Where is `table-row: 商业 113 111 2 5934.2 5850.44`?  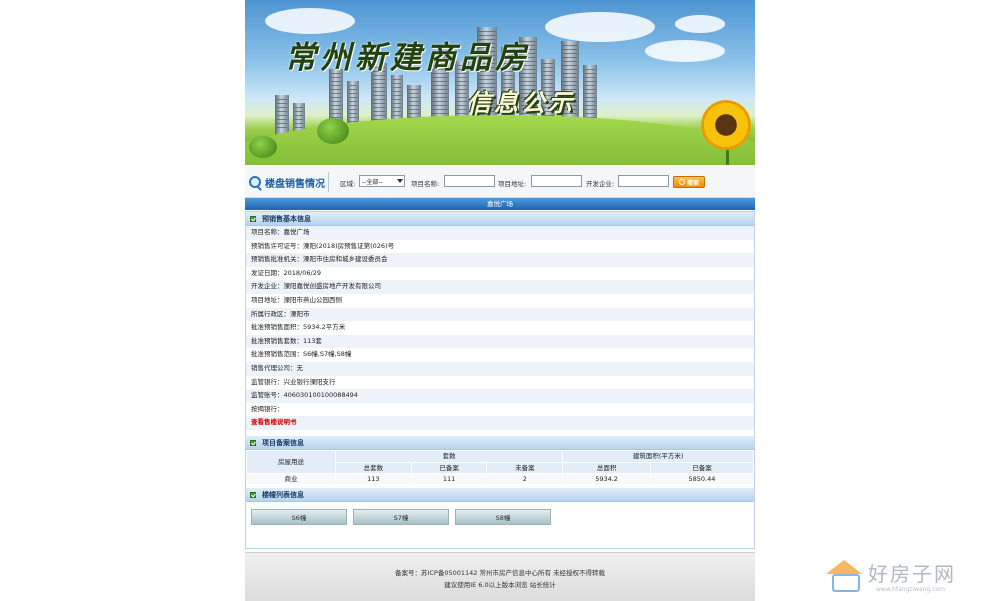
table-row: 商业 113 111 2 5934.2 5850.44 is located at coordinates (500, 479).